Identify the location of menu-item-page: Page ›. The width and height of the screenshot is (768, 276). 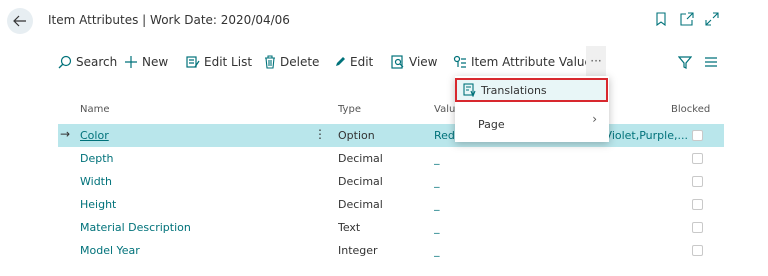
(532, 124).